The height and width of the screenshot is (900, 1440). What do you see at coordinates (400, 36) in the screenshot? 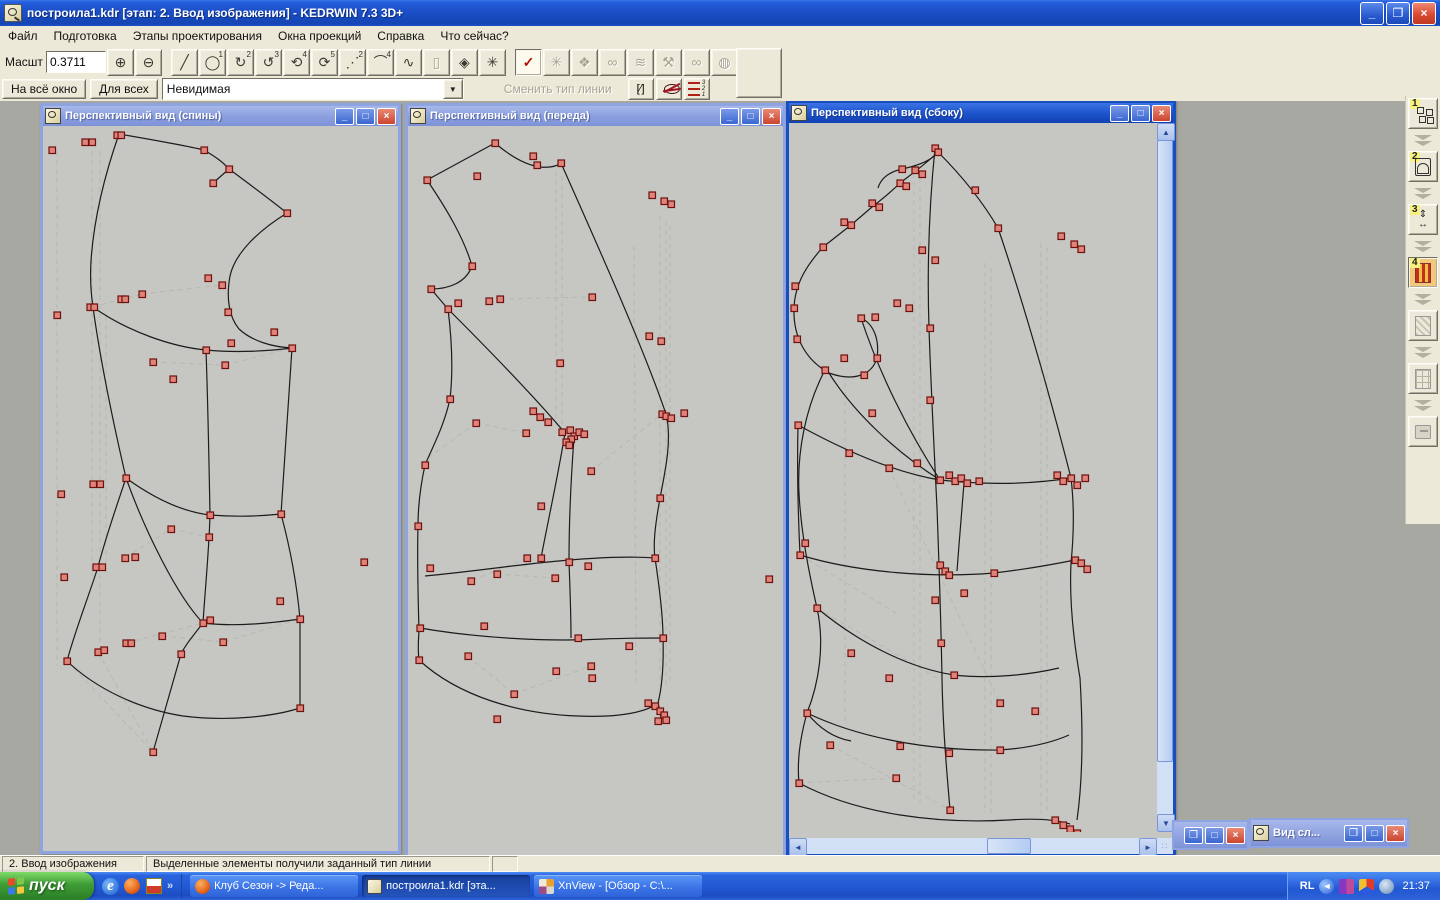
I see `menu-item-4: Справка` at bounding box center [400, 36].